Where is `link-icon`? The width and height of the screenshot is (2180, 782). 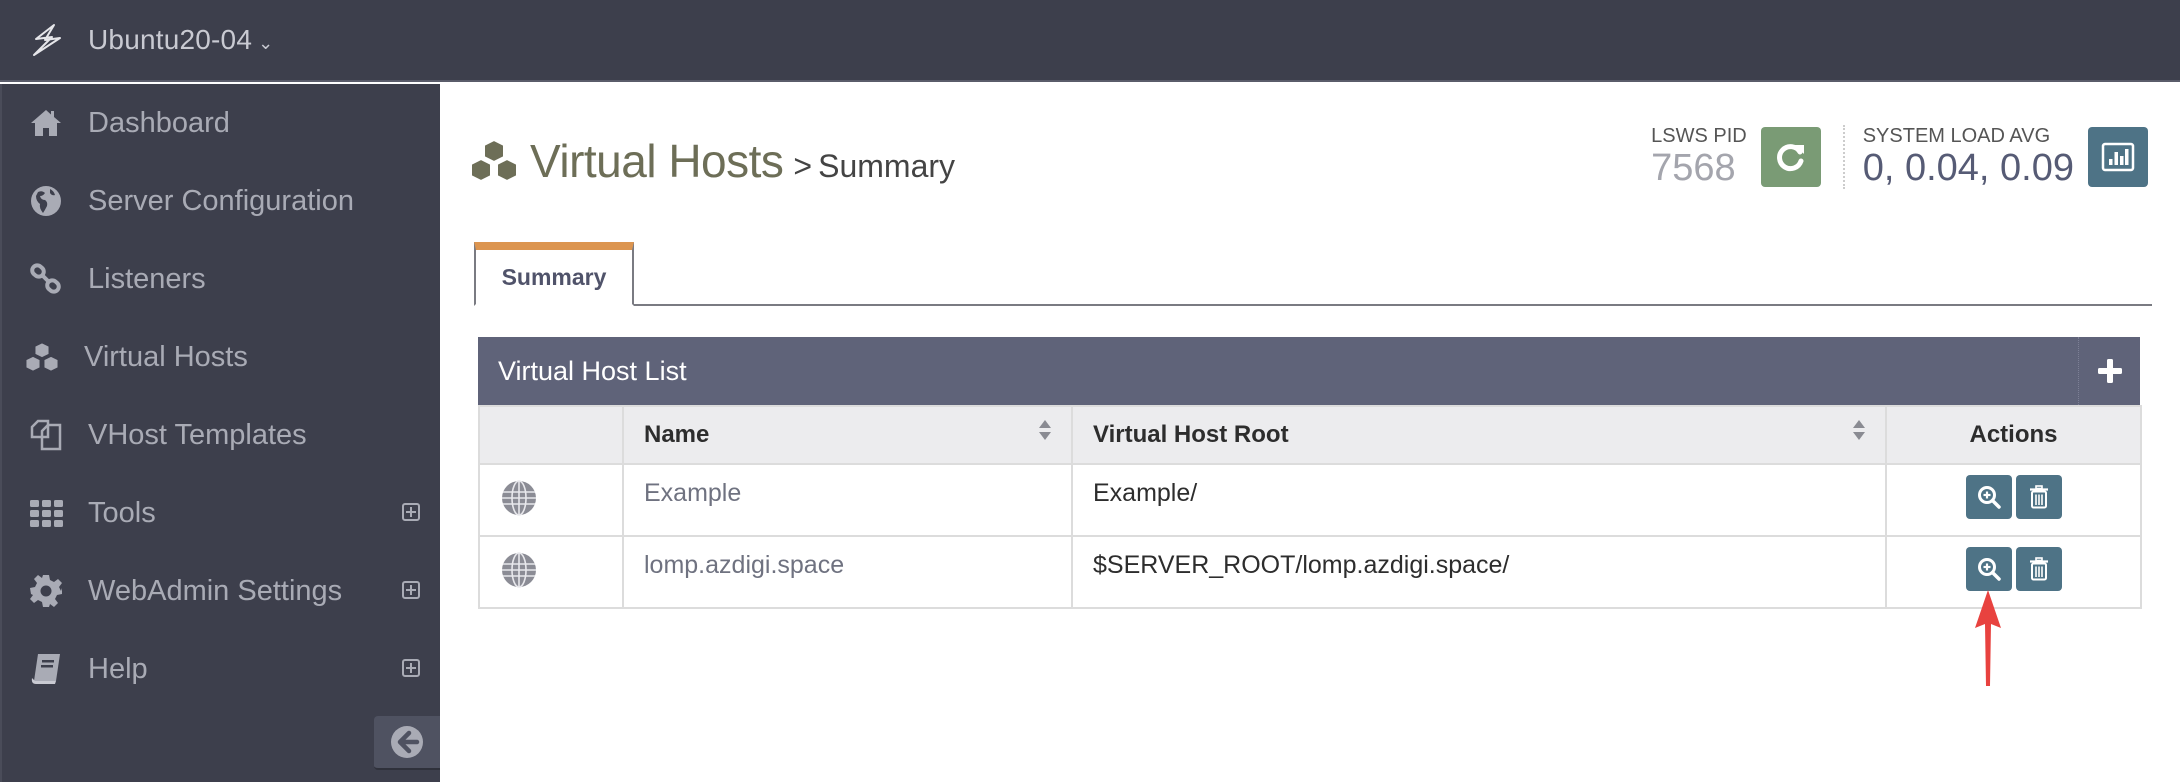
link-icon is located at coordinates (46, 279).